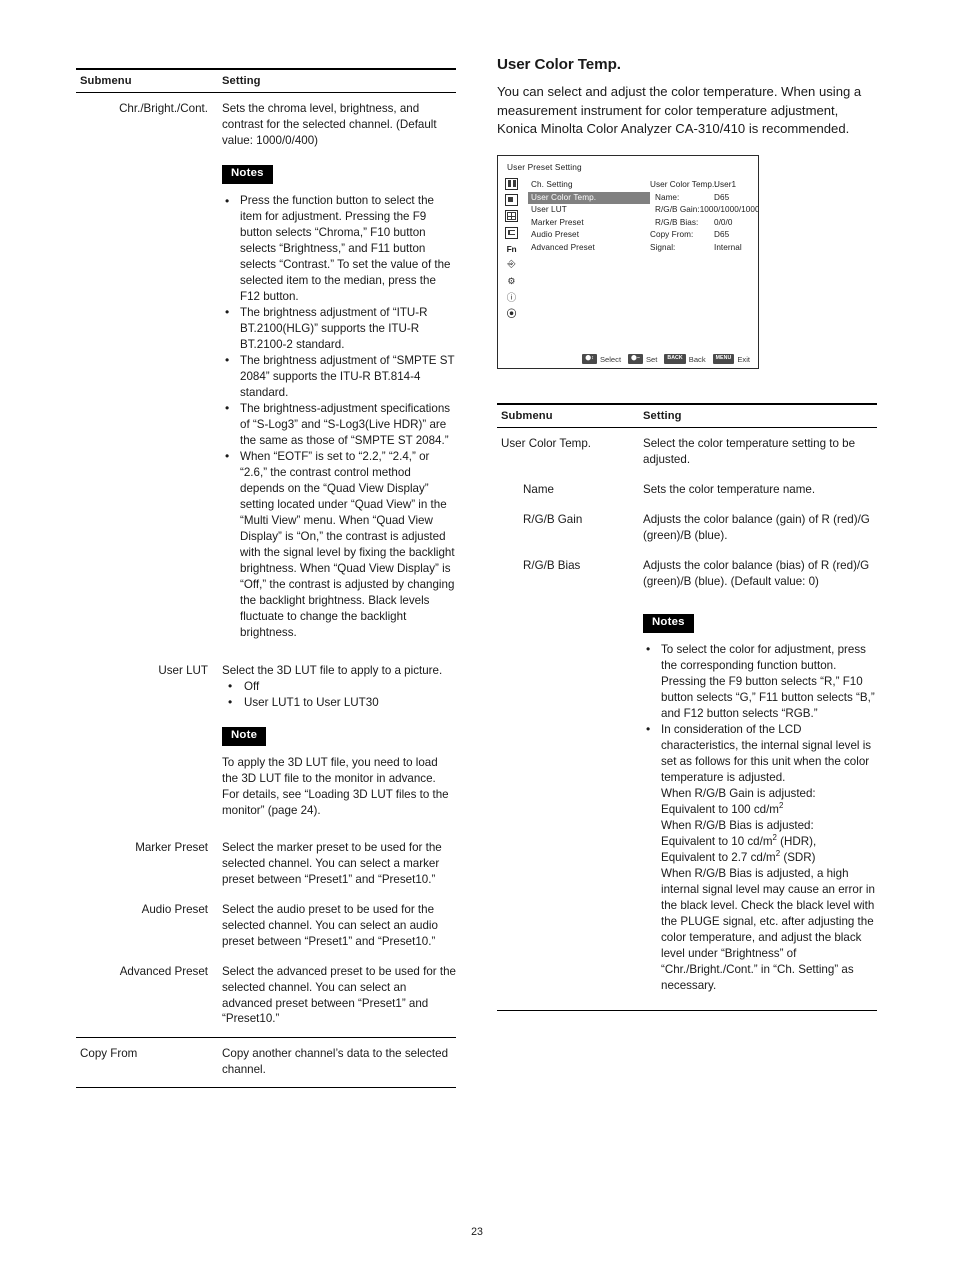  I want to click on osd-field-signal: Signal: Internal, so click(702, 248).